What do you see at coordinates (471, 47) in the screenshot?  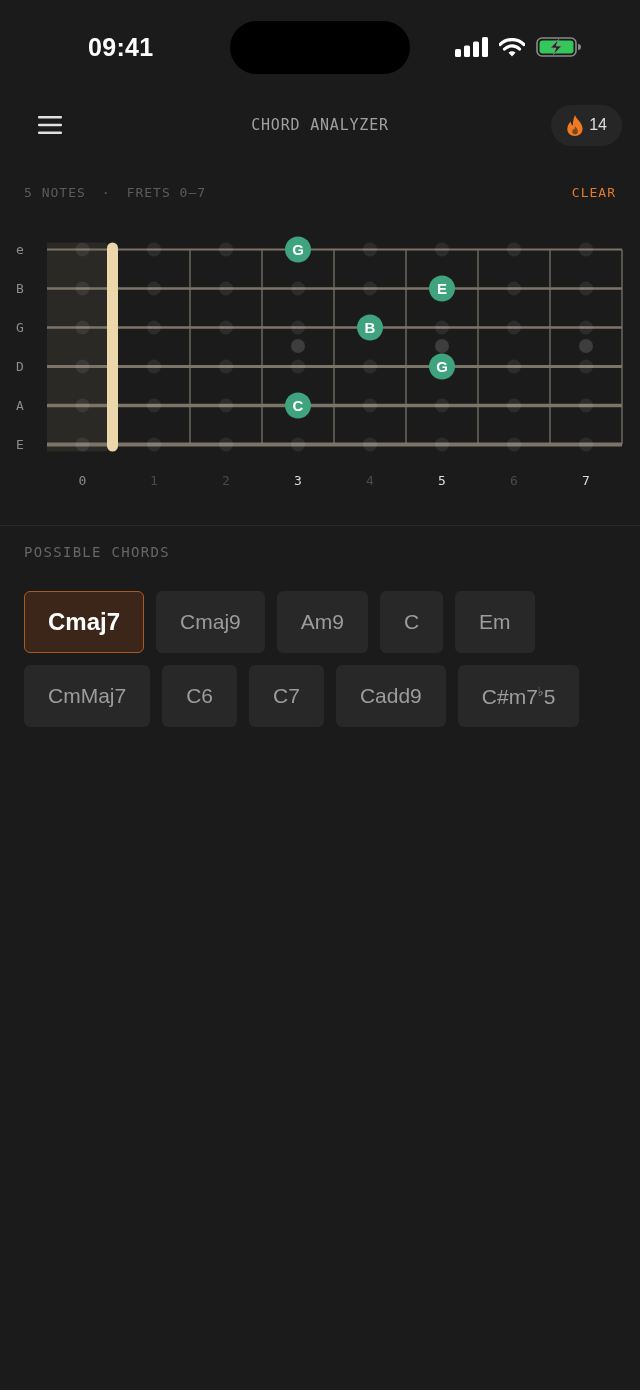 I see `signal-icon` at bounding box center [471, 47].